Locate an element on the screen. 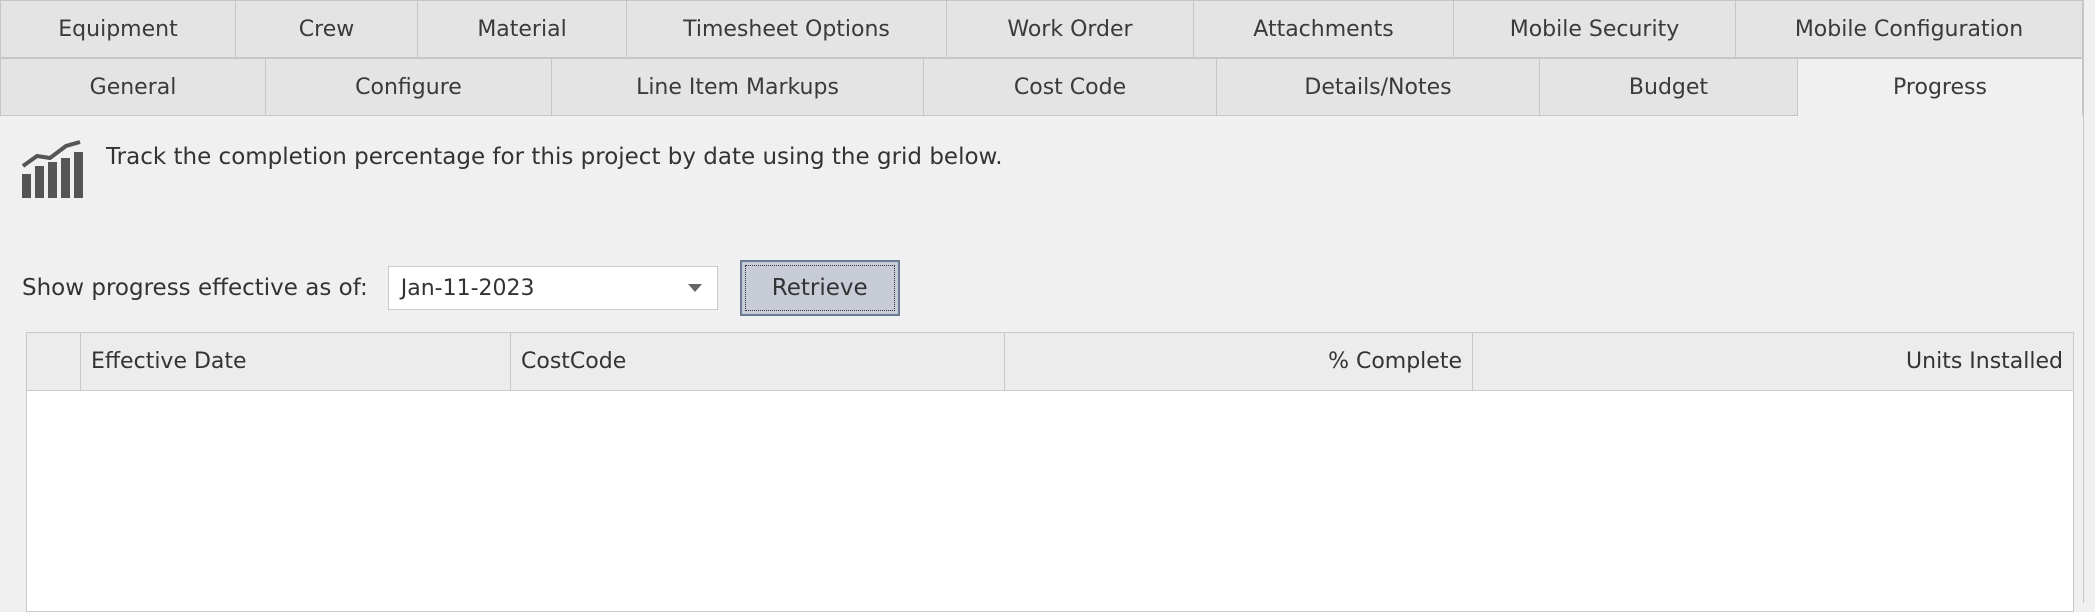 The image size is (2095, 612). panel-right-edge is located at coordinates (2089, 301).